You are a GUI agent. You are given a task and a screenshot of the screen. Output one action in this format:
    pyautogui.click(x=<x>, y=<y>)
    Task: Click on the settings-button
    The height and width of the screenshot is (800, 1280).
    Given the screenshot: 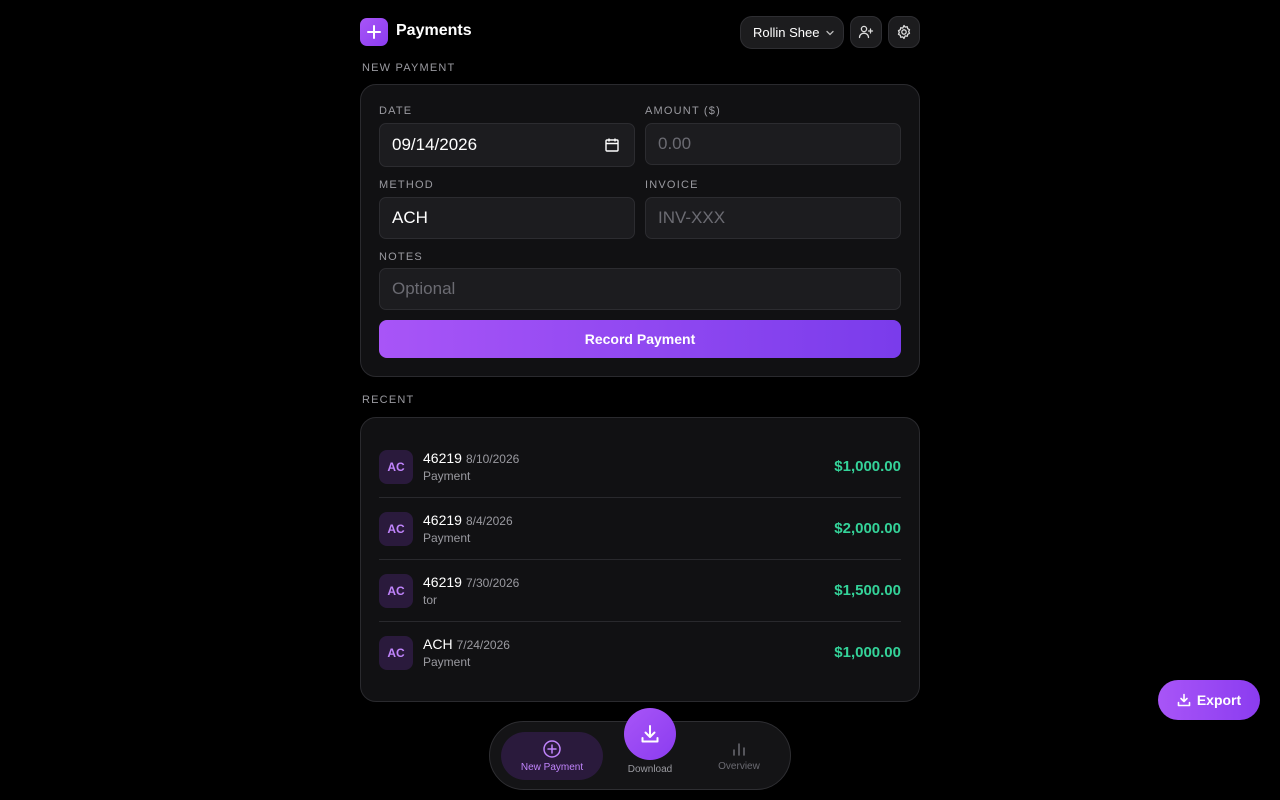 What is the action you would take?
    pyautogui.click(x=904, y=32)
    